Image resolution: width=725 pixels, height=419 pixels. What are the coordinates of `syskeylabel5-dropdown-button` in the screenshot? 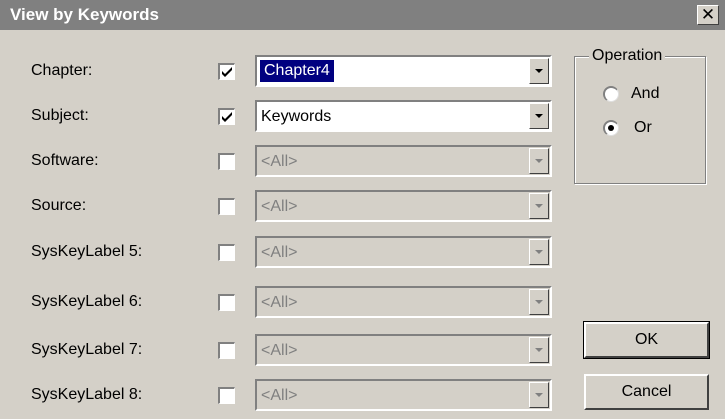 It's located at (539, 252).